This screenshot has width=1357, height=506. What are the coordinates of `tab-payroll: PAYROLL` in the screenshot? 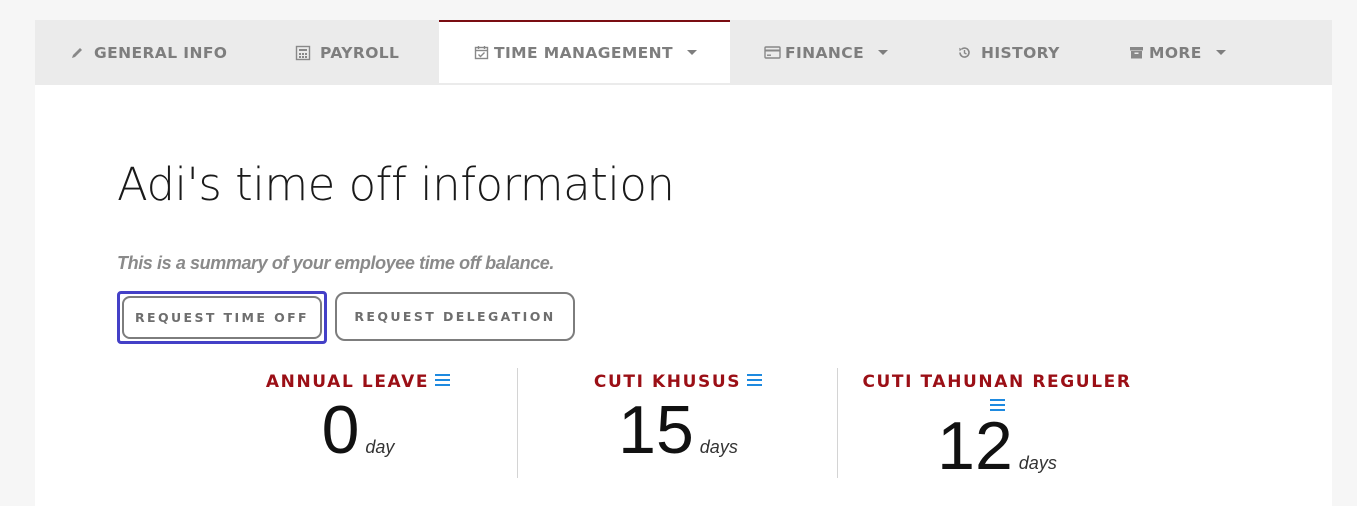 It's located at (346, 52).